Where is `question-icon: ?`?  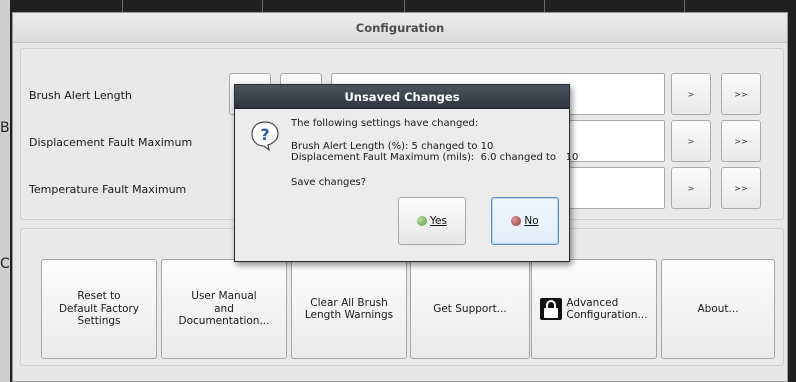 question-icon: ? is located at coordinates (265, 136).